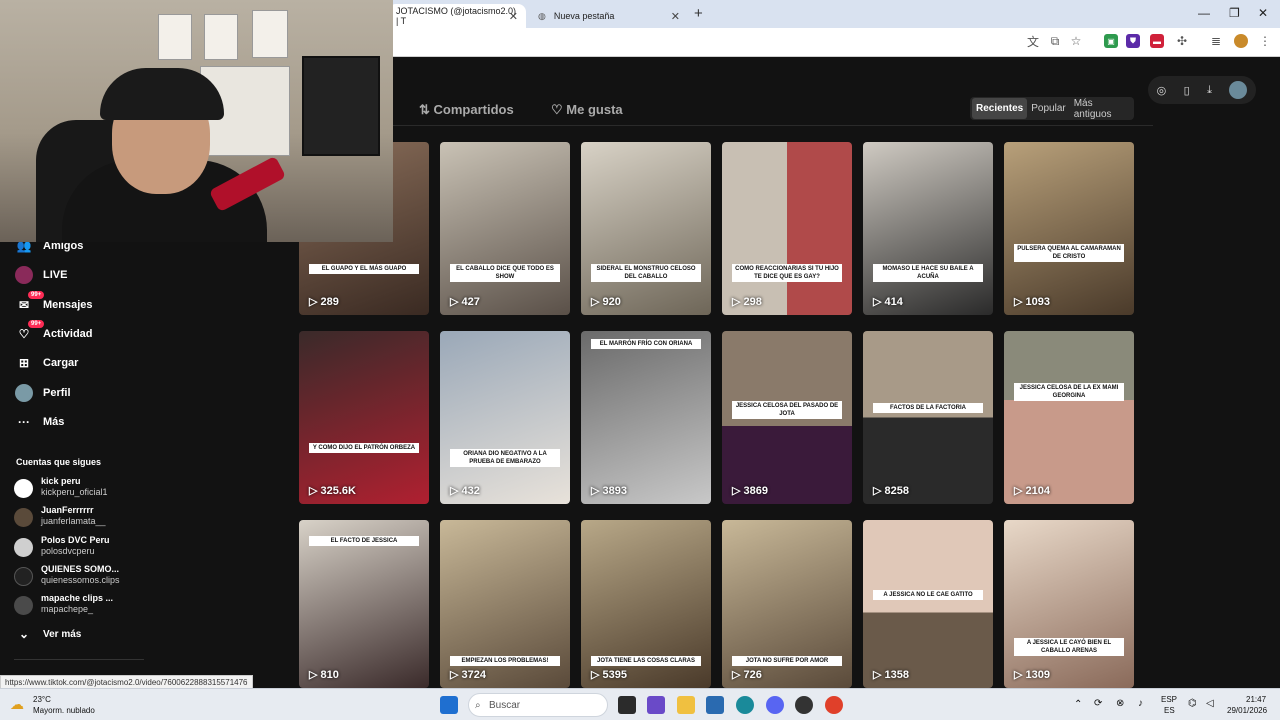 The width and height of the screenshot is (1280, 720). What do you see at coordinates (1037, 302) in the screenshot?
I see `view-count-value: 1093` at bounding box center [1037, 302].